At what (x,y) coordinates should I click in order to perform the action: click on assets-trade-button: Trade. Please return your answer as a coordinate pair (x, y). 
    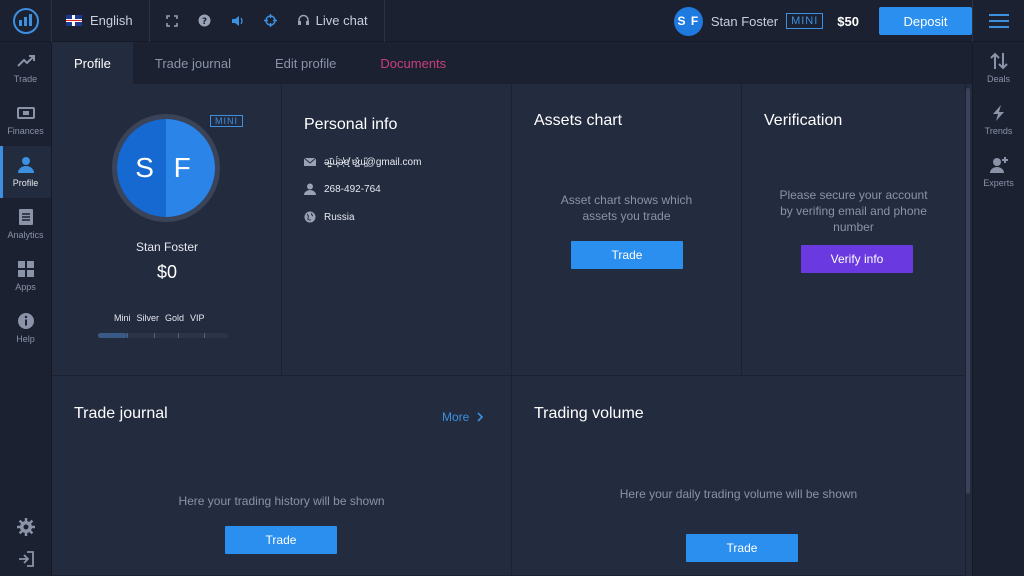
    Looking at the image, I should click on (627, 255).